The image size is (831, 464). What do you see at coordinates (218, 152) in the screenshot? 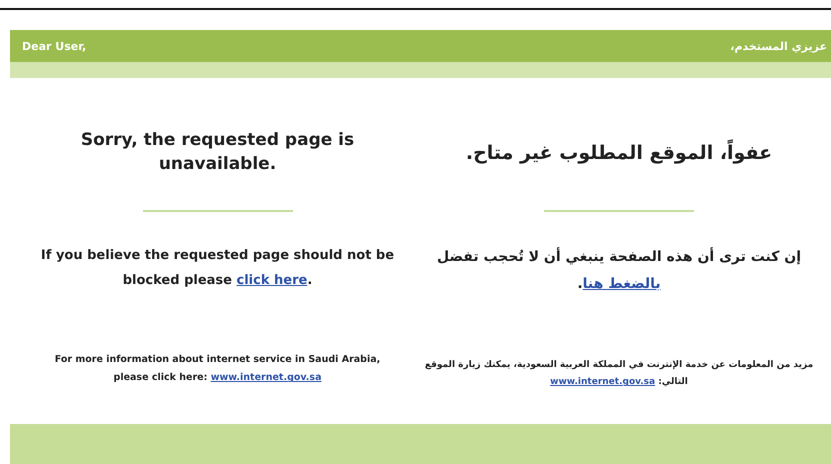
I see `error-heading: Sorry, the requested page is unavailable.` at bounding box center [218, 152].